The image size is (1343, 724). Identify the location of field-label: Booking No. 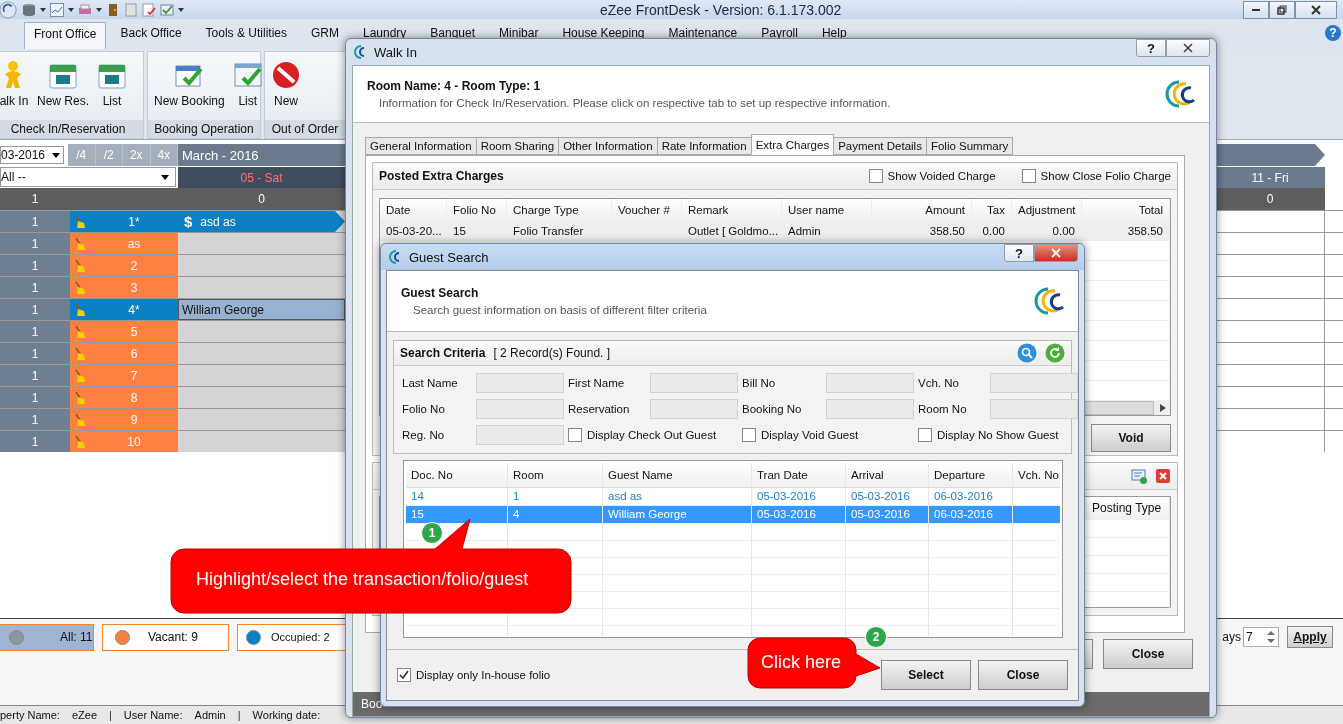
(772, 409).